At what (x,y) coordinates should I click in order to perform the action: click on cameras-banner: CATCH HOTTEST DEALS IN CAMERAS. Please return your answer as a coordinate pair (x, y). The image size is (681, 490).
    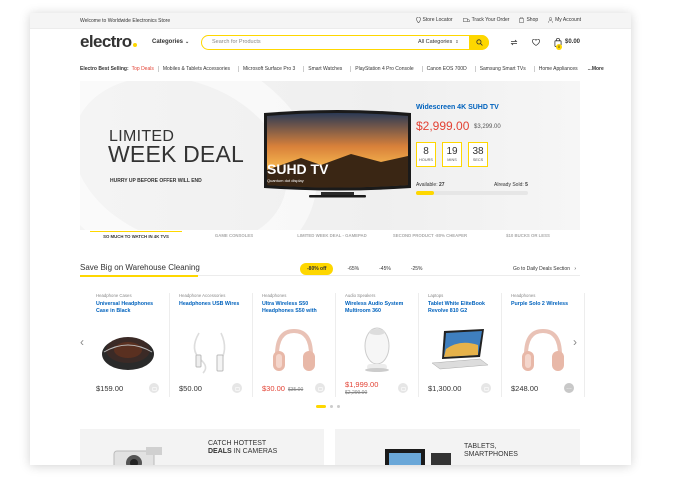
    Looking at the image, I should click on (202, 447).